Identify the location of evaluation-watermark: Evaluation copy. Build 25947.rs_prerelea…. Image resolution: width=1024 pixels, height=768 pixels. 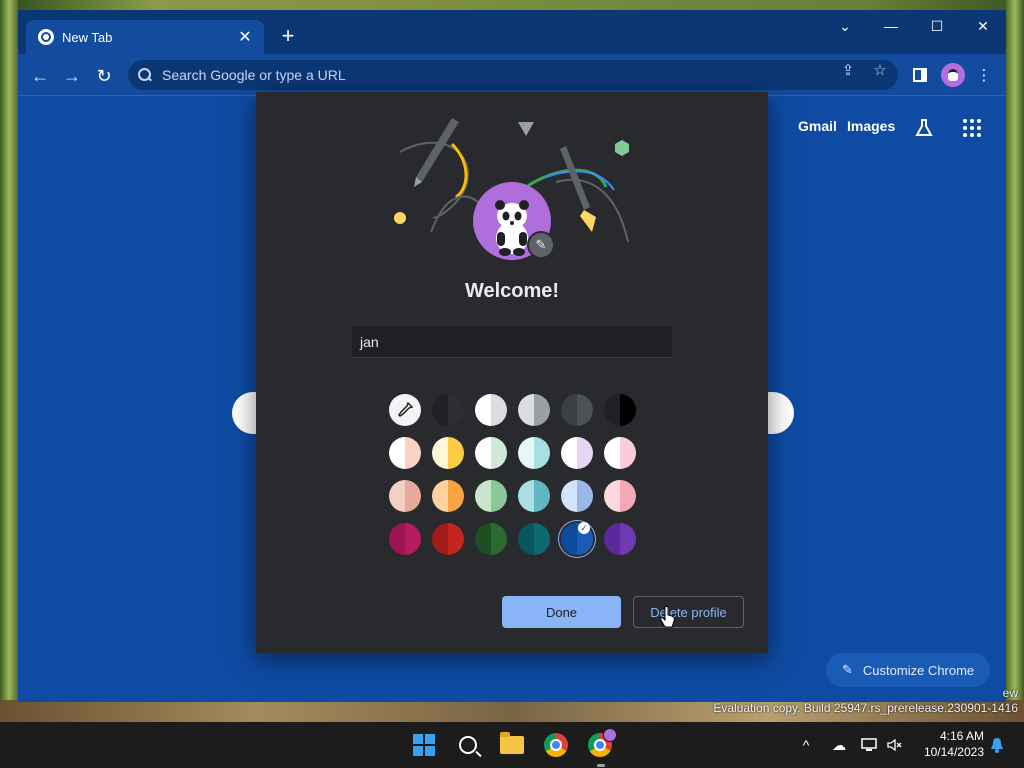
(865, 708).